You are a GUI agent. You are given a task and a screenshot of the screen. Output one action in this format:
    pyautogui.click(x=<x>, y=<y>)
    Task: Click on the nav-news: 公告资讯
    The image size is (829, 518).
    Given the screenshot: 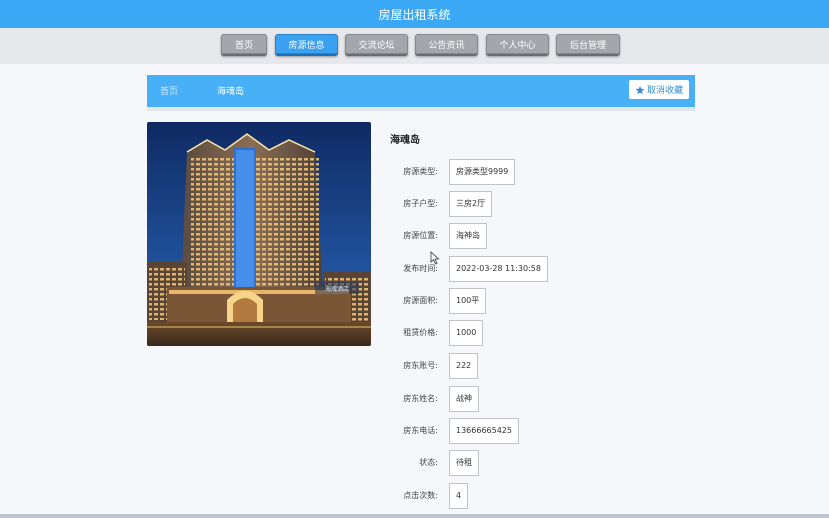 What is the action you would take?
    pyautogui.click(x=446, y=45)
    